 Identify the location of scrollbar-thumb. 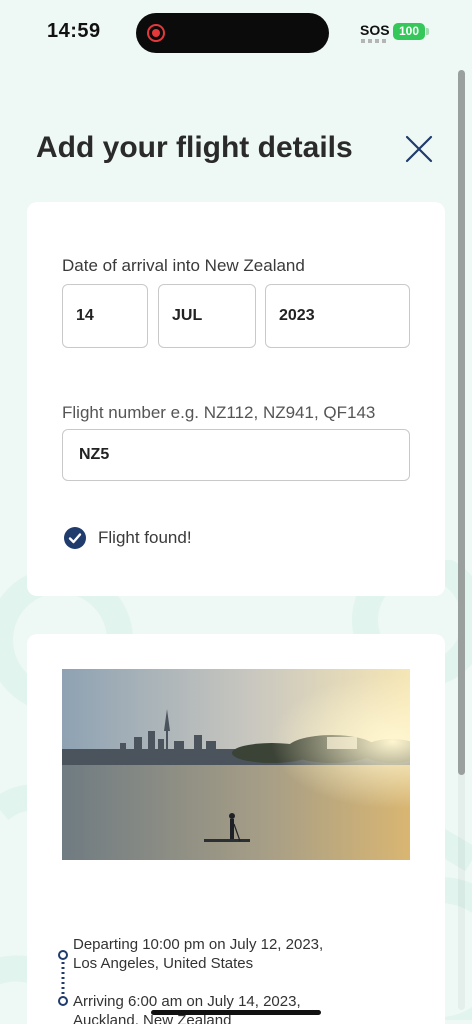
(461, 422).